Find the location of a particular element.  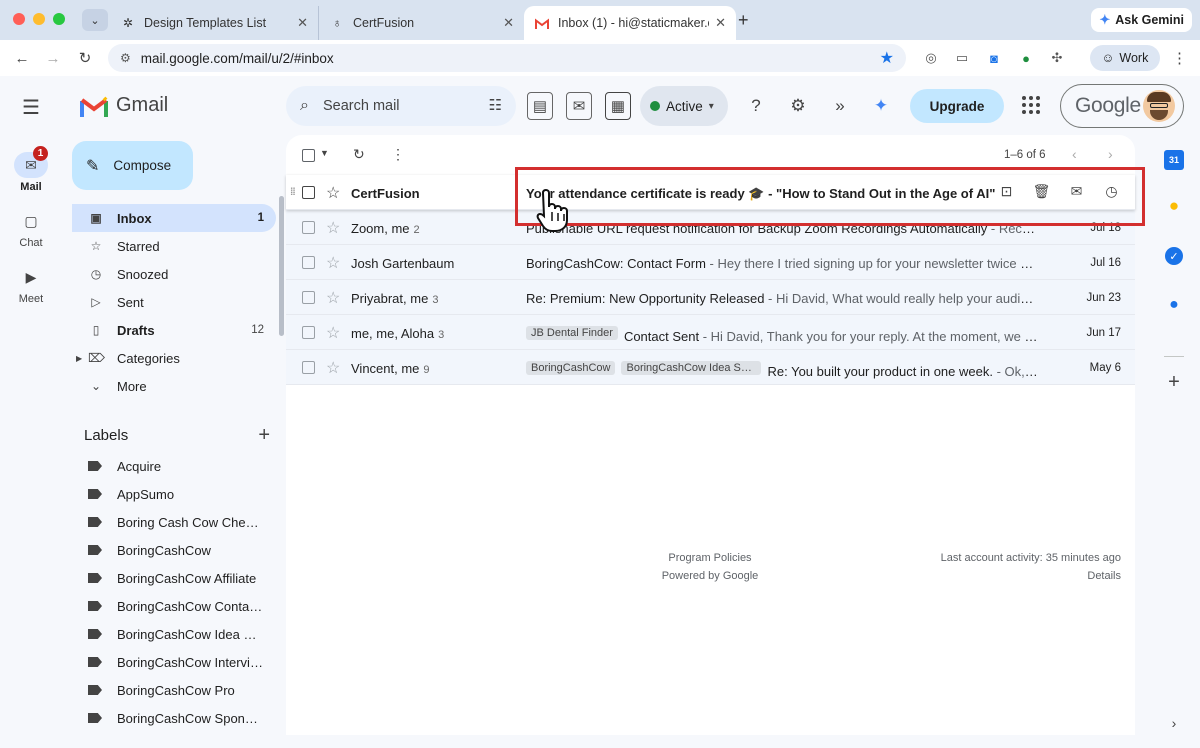

label-item: BoringCashCow Pro is located at coordinates (174, 690).